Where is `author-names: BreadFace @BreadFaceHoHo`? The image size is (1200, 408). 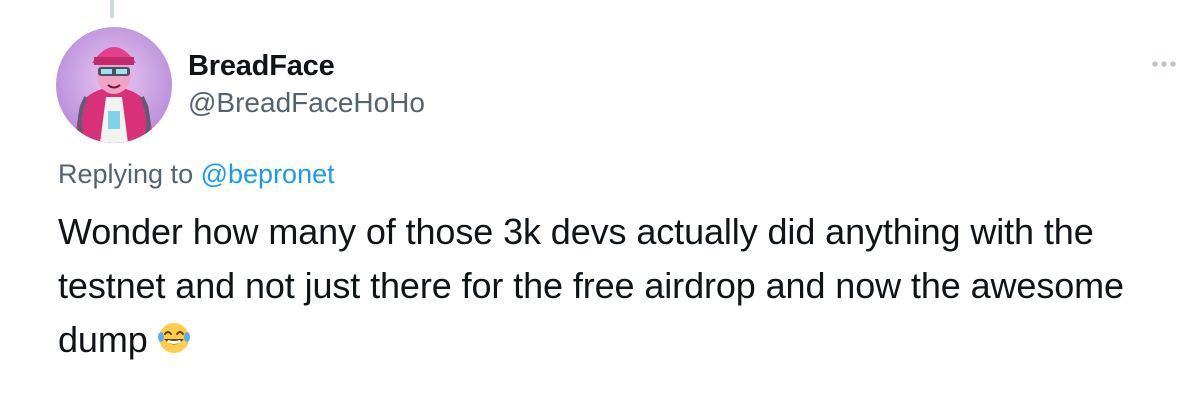
author-names: BreadFace @BreadFaceHoHo is located at coordinates (306, 84).